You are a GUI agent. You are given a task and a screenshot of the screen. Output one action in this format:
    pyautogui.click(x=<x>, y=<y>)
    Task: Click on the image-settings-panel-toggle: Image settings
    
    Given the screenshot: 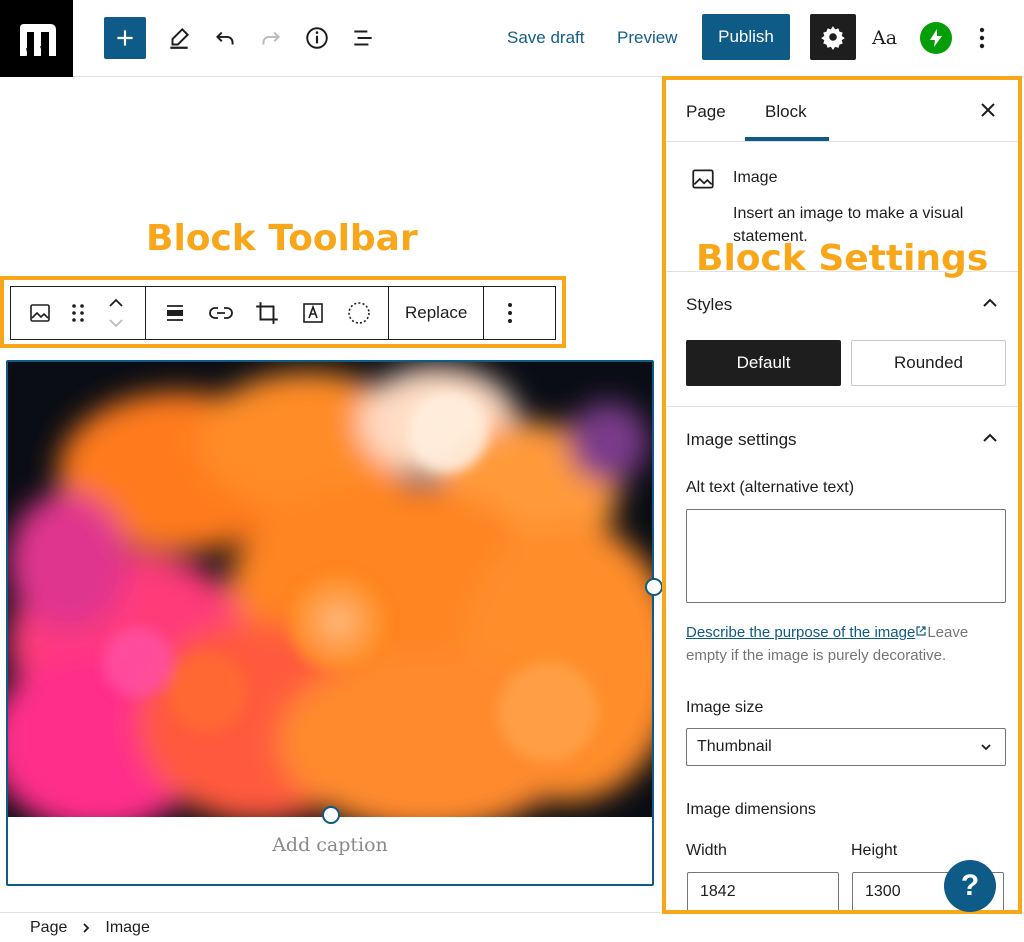 What is the action you would take?
    pyautogui.click(x=741, y=440)
    